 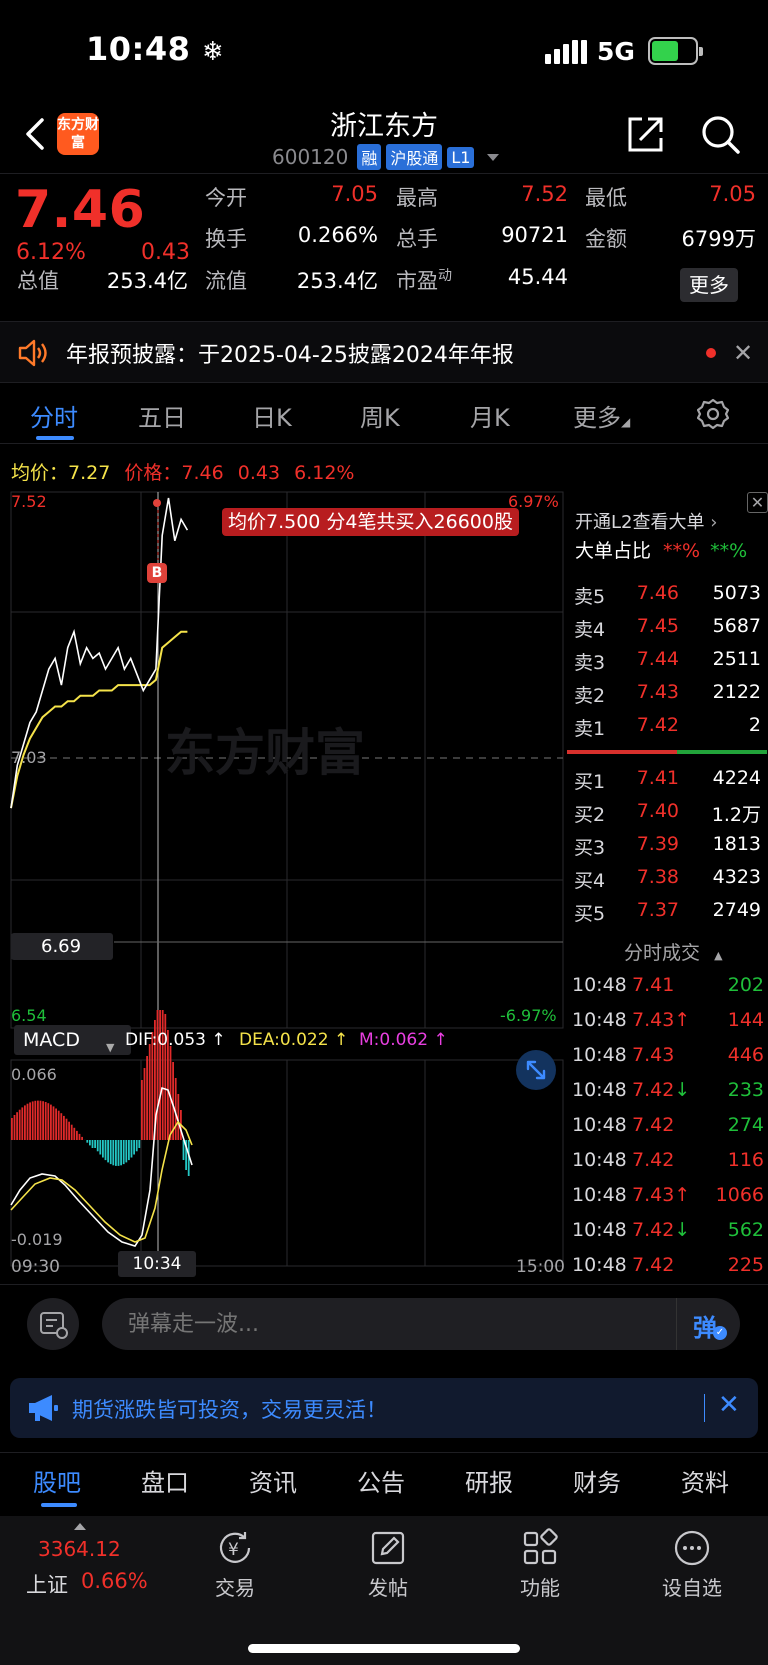 I want to click on buy-2-row: 买2 7.40 1.2万, so click(x=669, y=813).